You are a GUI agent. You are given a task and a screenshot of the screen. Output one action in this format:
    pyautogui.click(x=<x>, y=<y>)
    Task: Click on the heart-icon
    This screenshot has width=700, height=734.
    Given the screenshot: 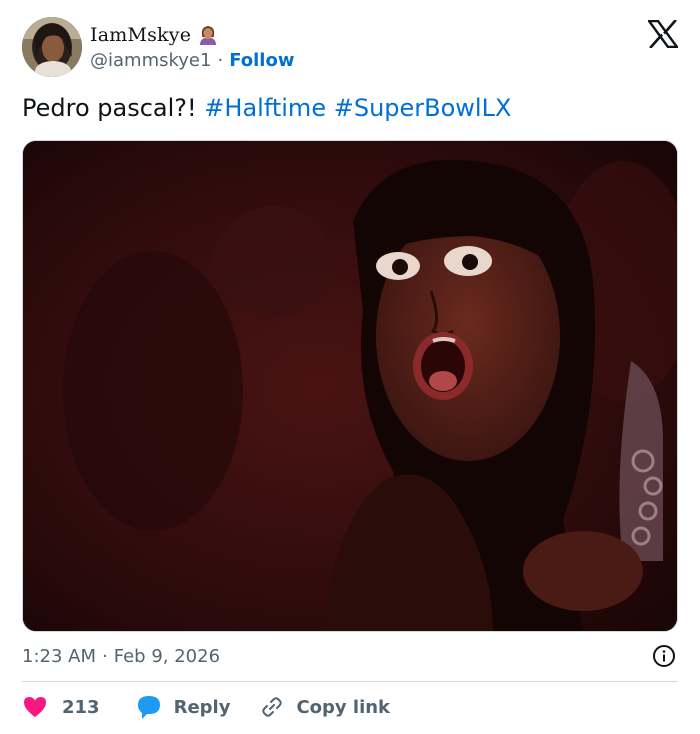 What is the action you would take?
    pyautogui.click(x=35, y=707)
    